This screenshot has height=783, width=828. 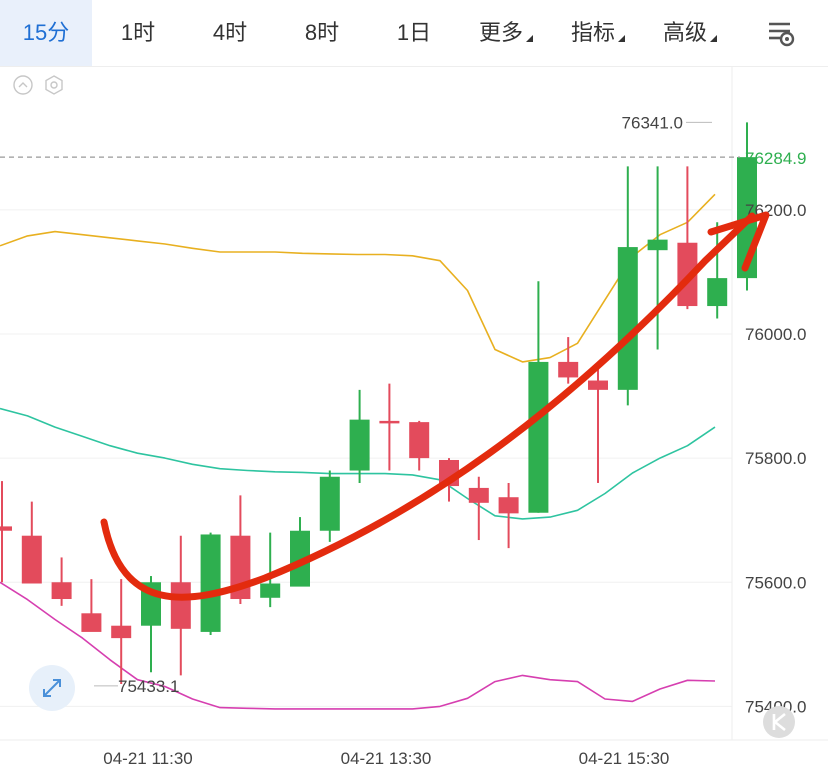 I want to click on tab-more: 更多, so click(x=506, y=33).